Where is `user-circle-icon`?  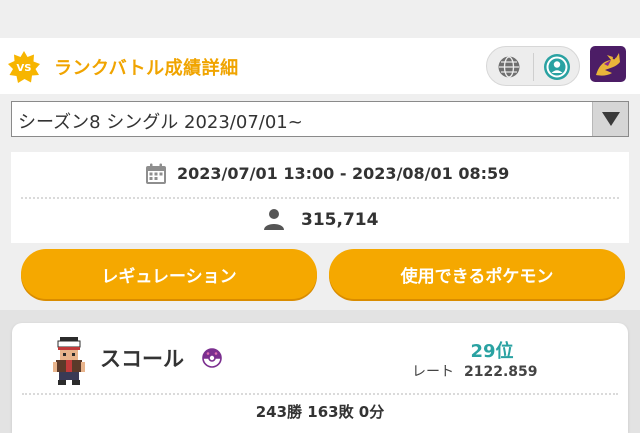 user-circle-icon is located at coordinates (557, 67).